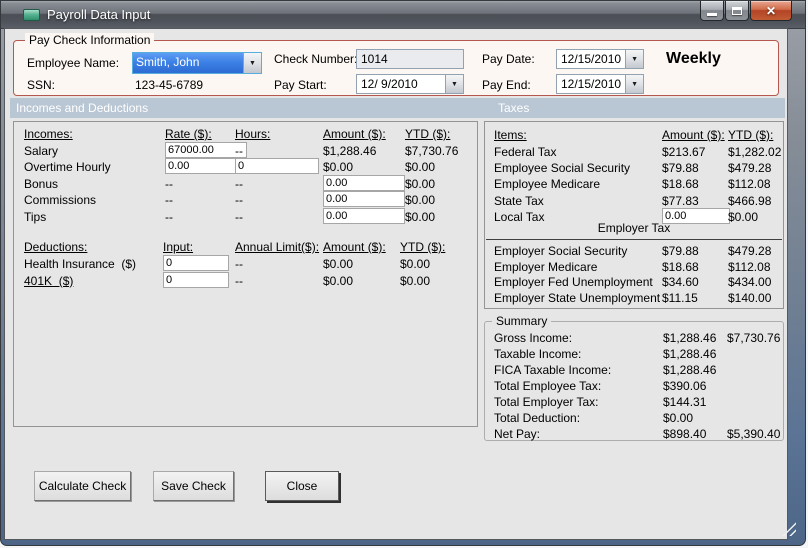  What do you see at coordinates (755, 151) in the screenshot?
I see `table-cell: $1,282.02` at bounding box center [755, 151].